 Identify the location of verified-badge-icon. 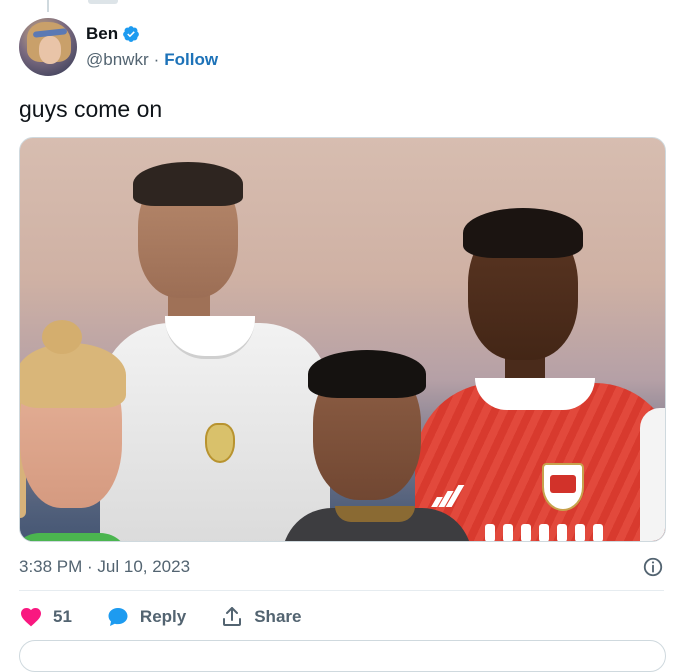
(131, 34).